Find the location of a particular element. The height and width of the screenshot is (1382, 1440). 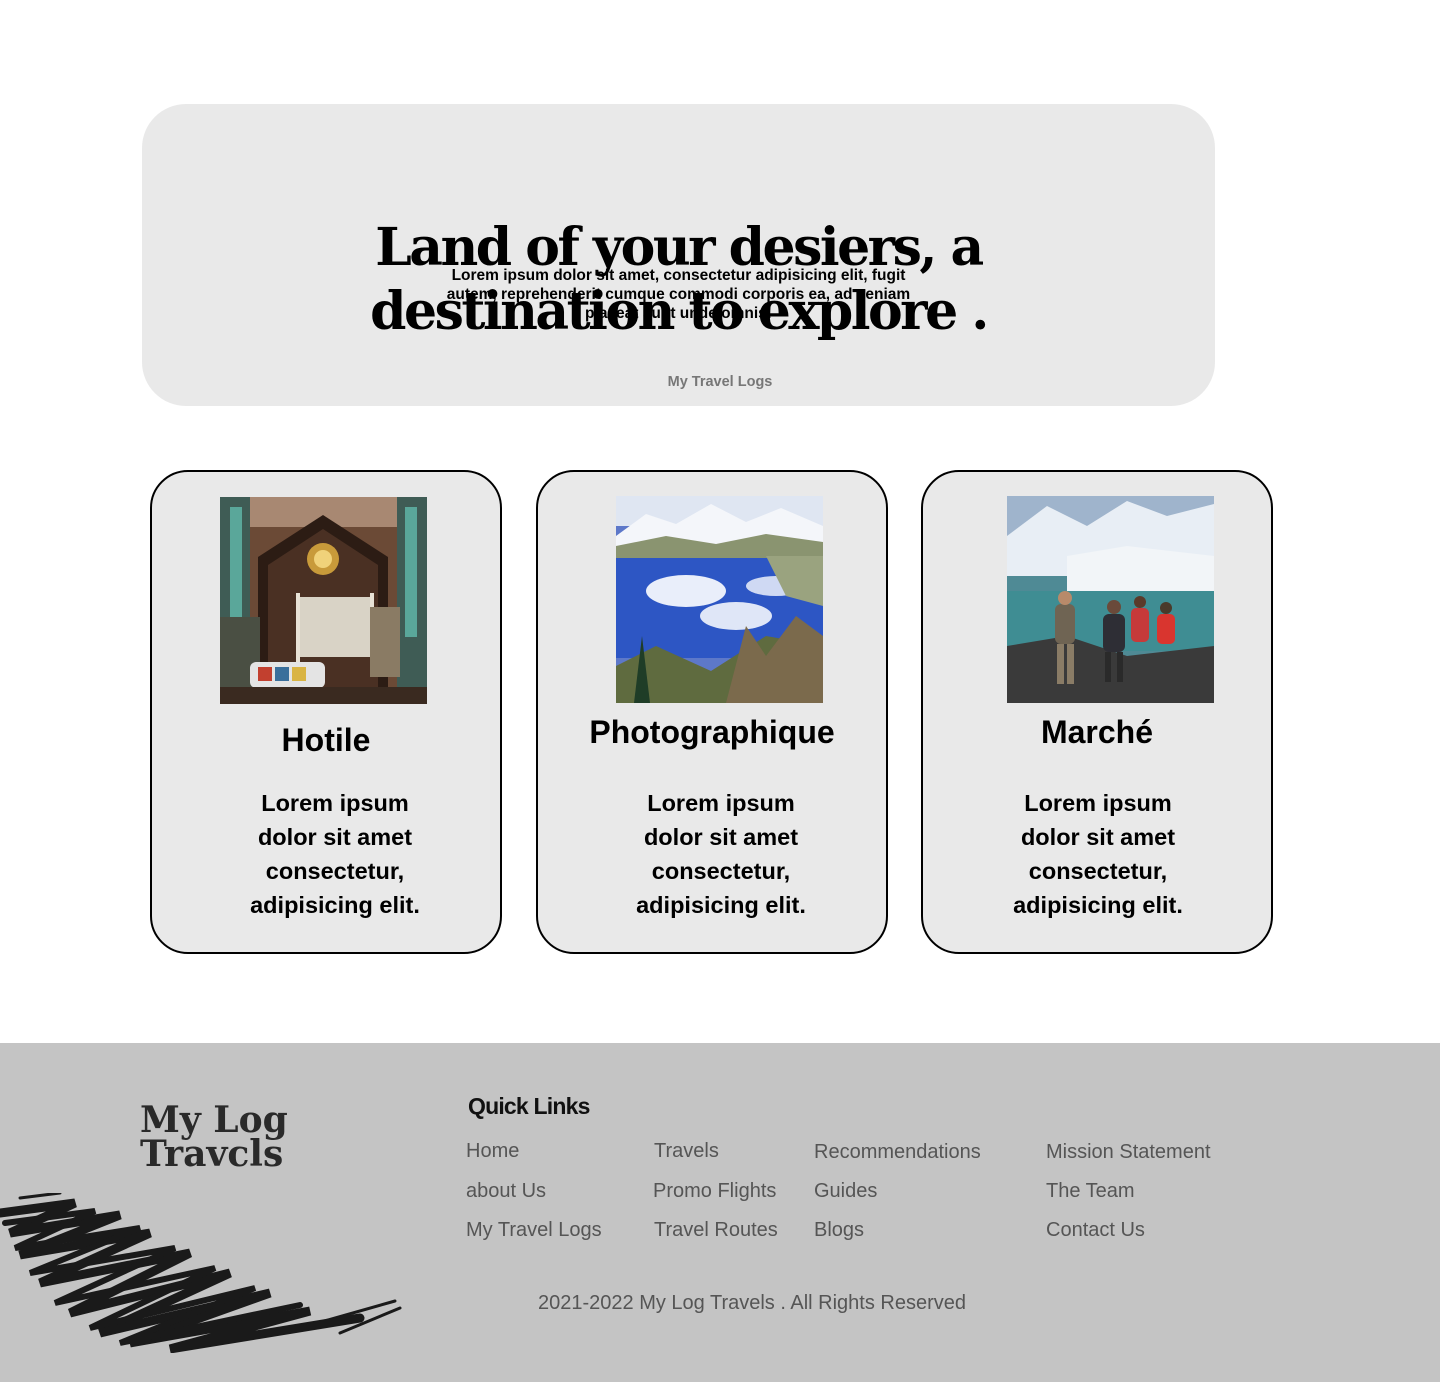

hotel-room-image is located at coordinates (323, 600).